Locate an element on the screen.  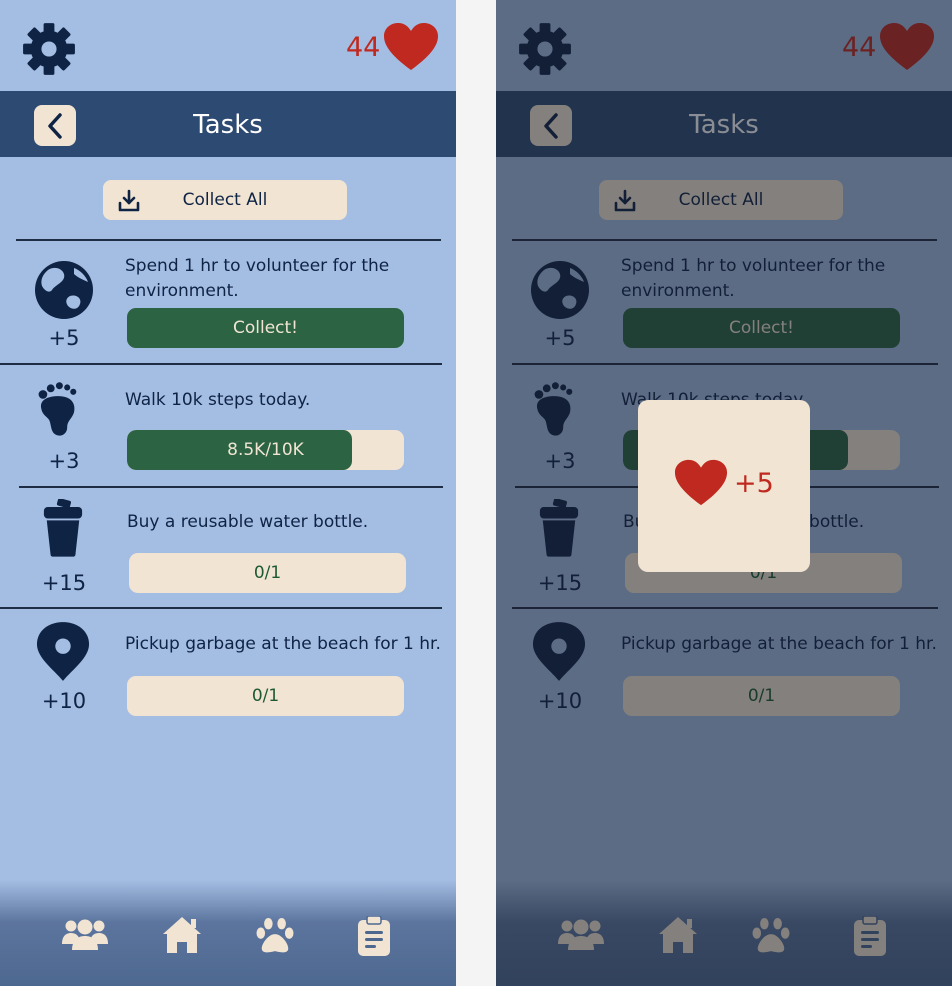
bottom-nav is located at coordinates (228, 933).